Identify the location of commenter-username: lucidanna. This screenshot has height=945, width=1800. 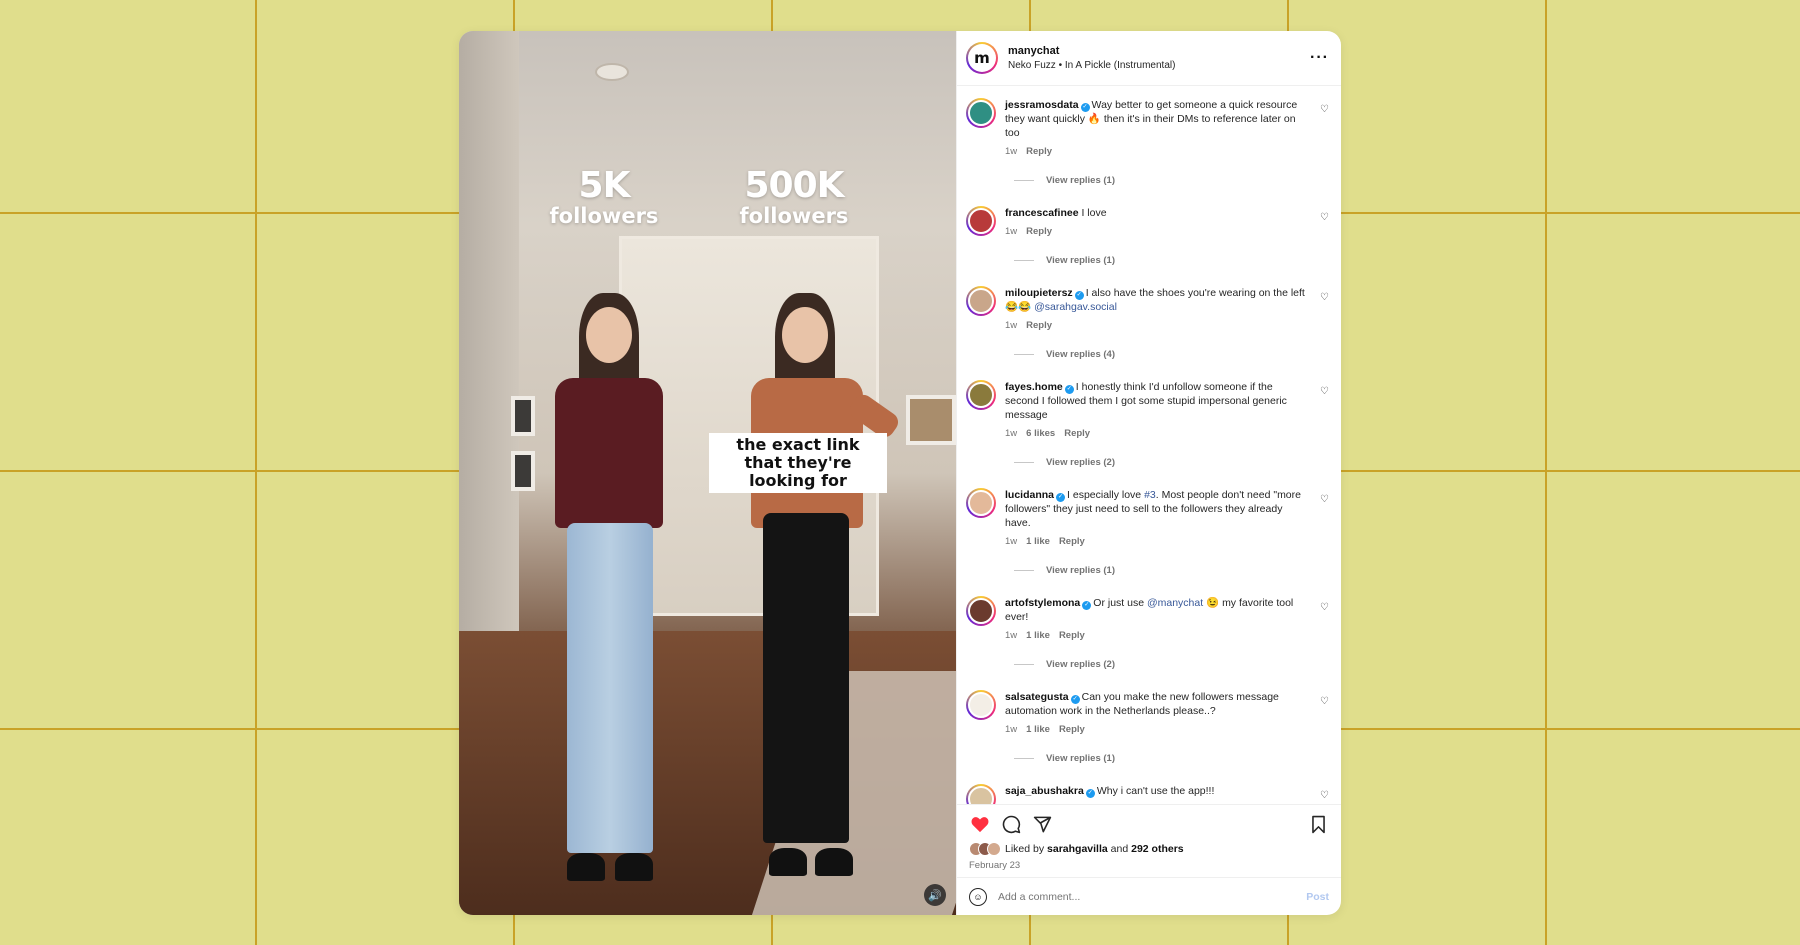
(1029, 495).